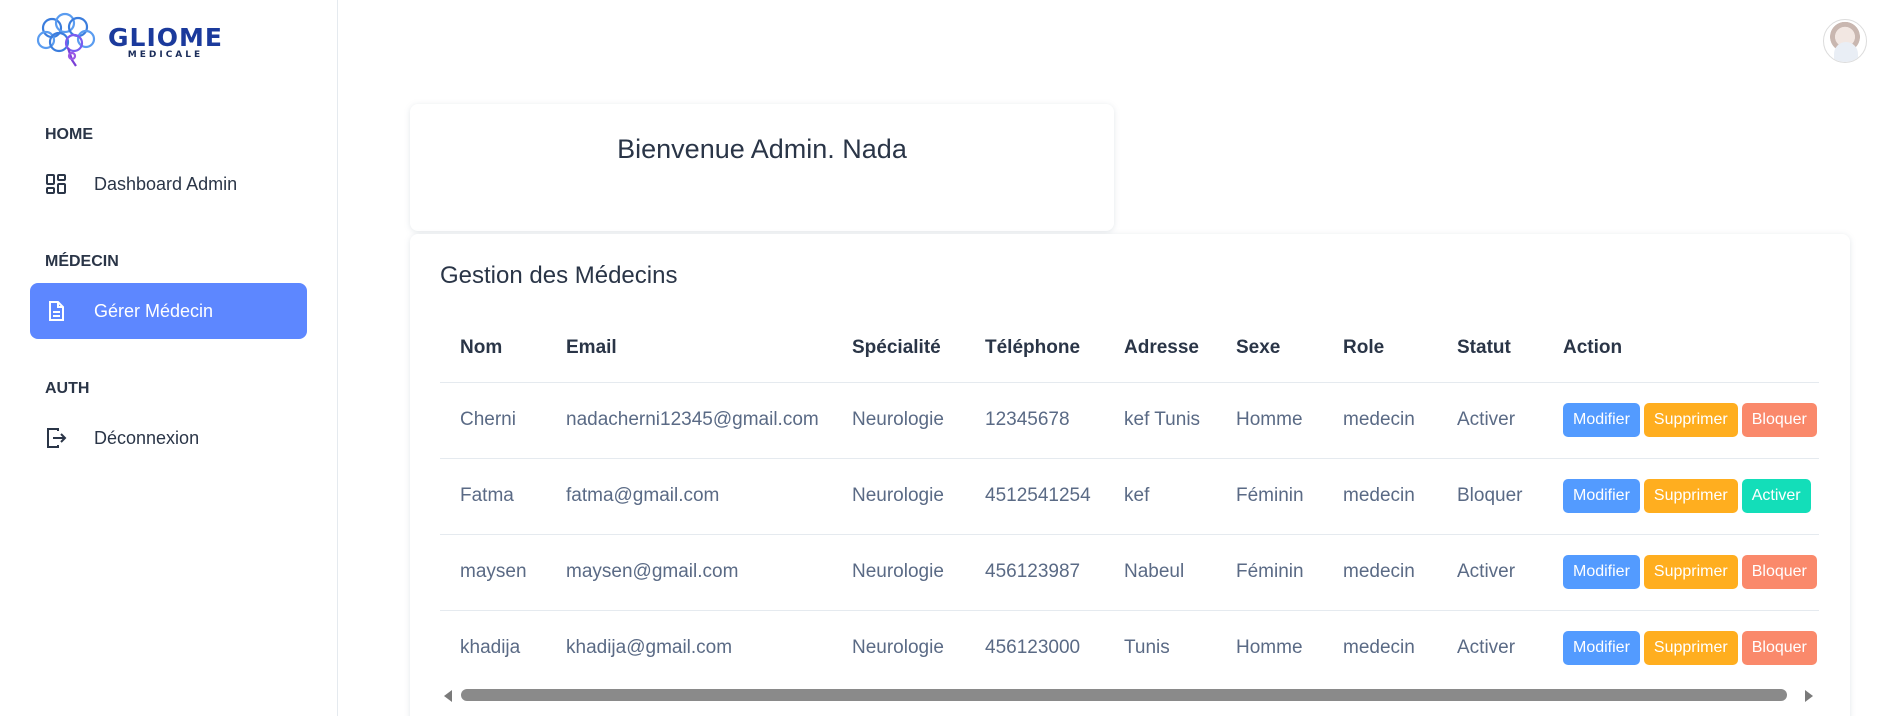  What do you see at coordinates (1160, 420) in the screenshot?
I see `cell-adresse: kef Tunis` at bounding box center [1160, 420].